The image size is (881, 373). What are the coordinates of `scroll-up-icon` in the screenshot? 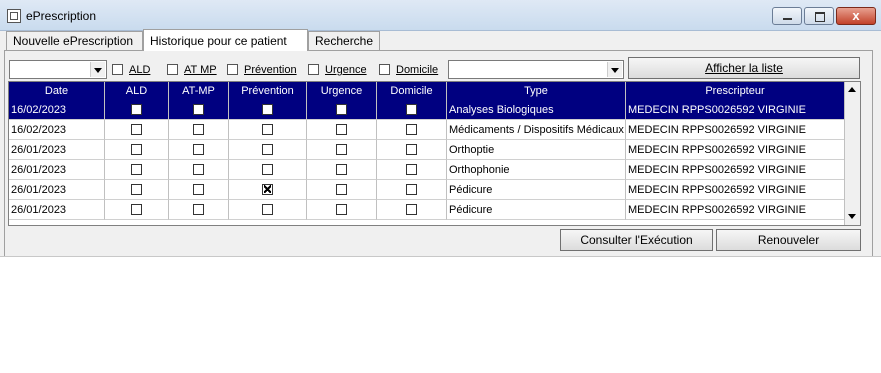 It's located at (852, 89).